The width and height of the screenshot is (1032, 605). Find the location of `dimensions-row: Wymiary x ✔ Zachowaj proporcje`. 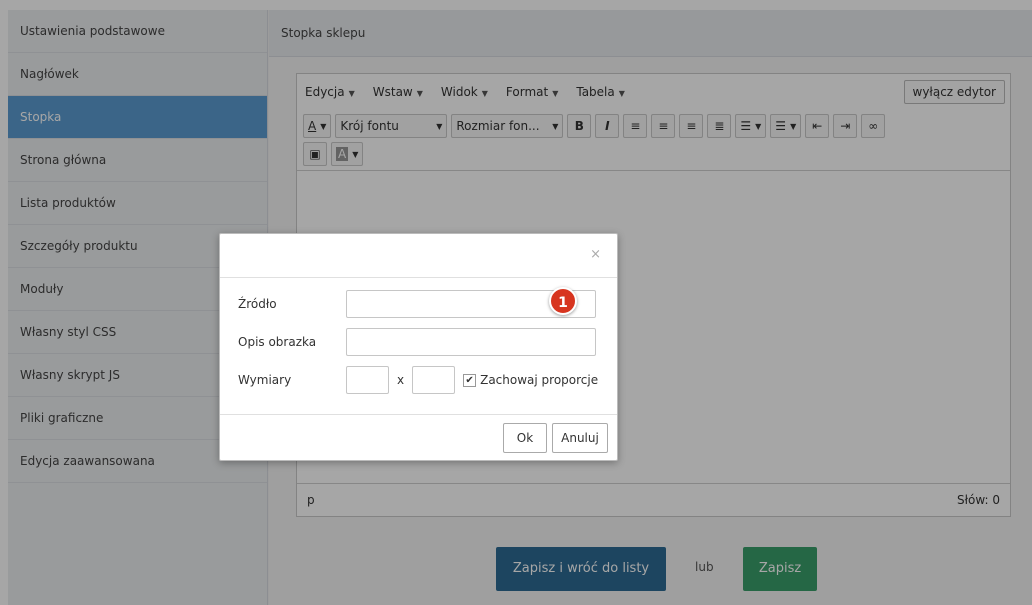

dimensions-row: Wymiary x ✔ Zachowaj proporcje is located at coordinates (418, 380).